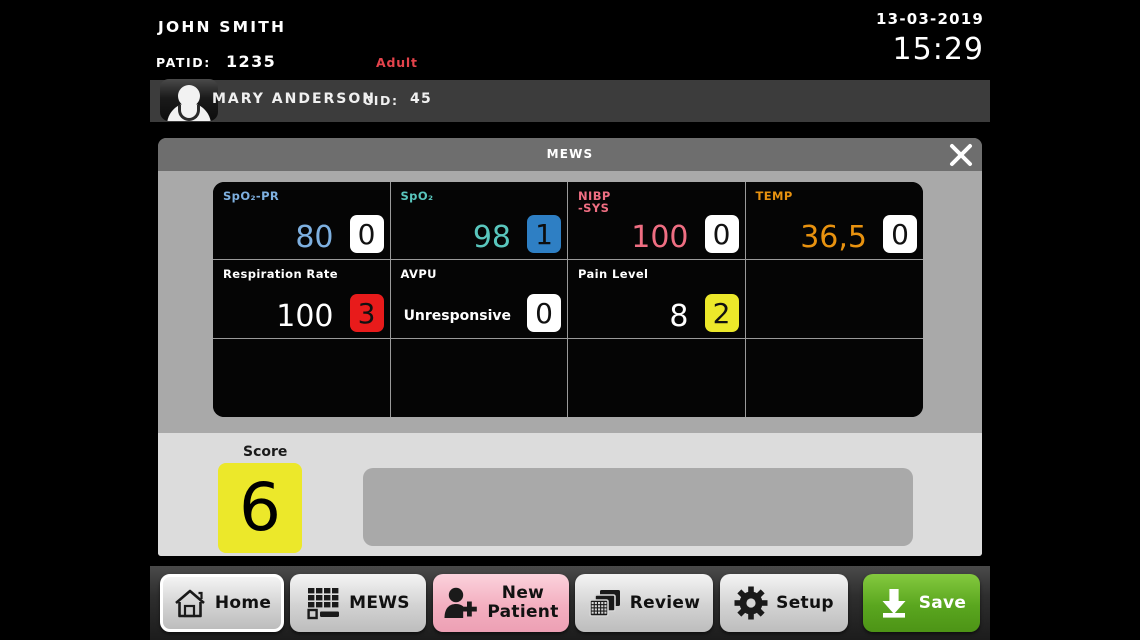 This screenshot has height=640, width=1140. I want to click on time-display: 15:29, so click(938, 49).